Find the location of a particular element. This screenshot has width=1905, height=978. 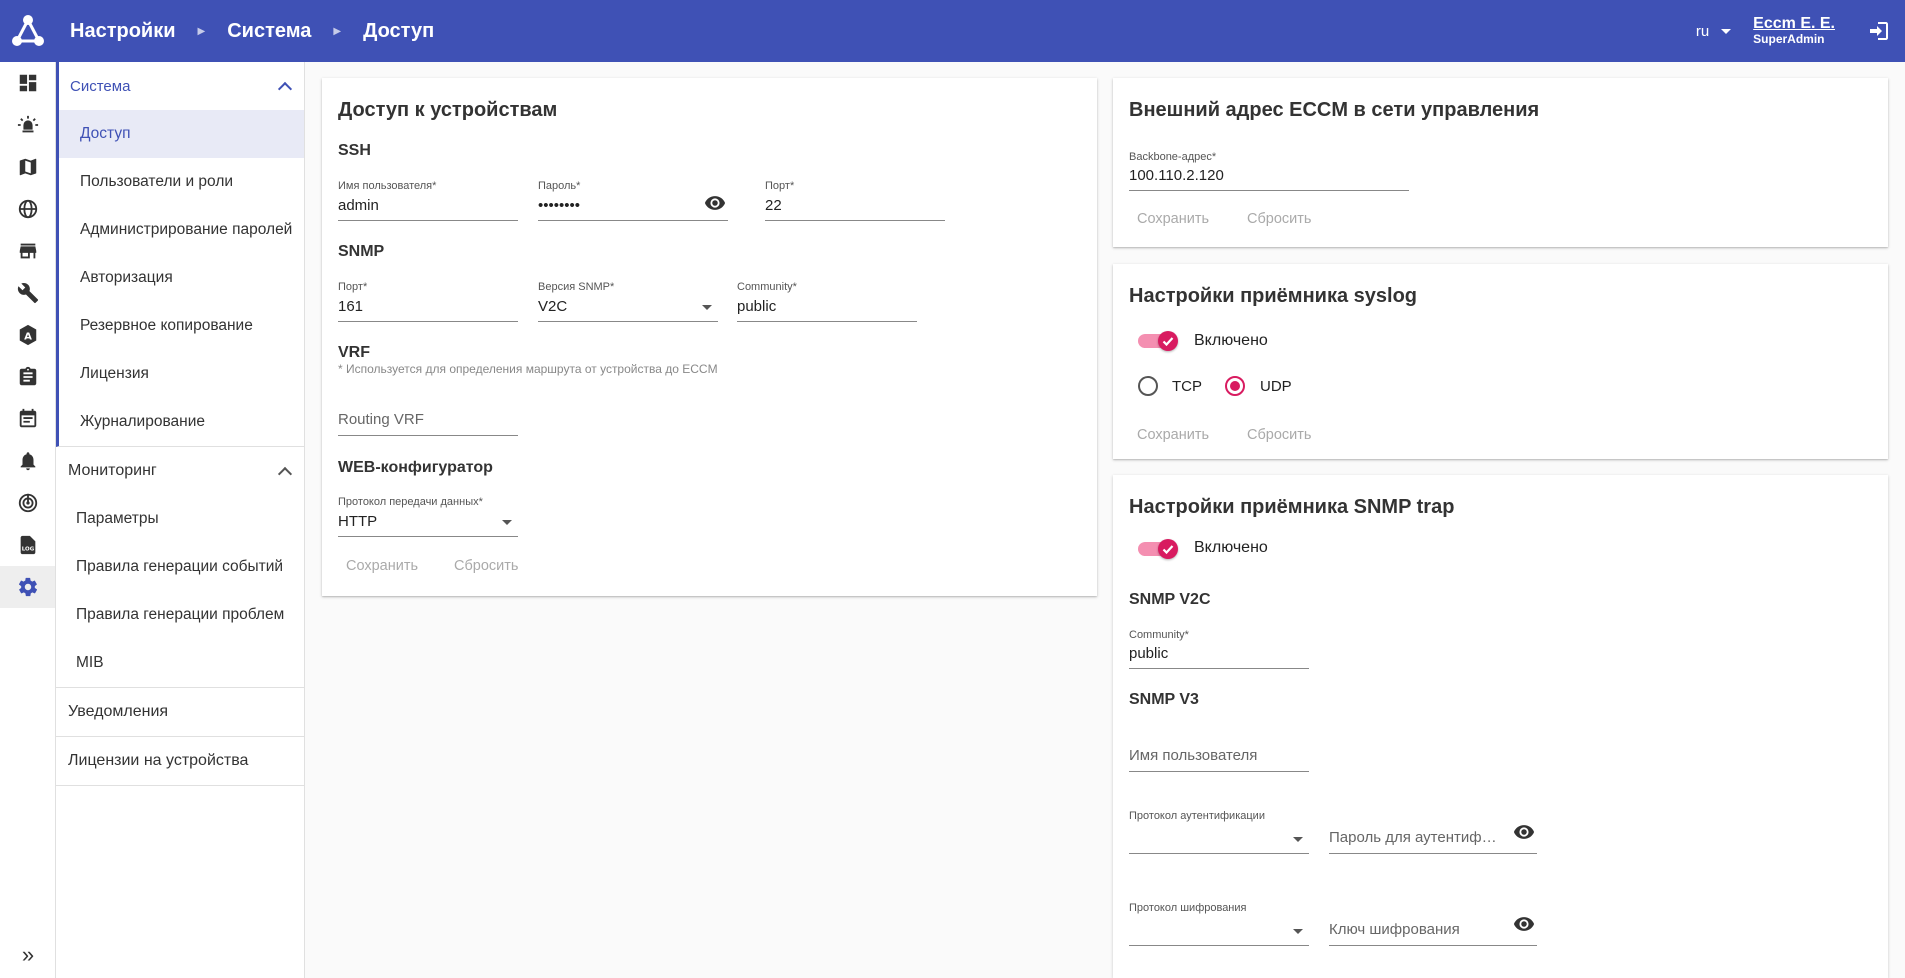

sidebar-group-label: Лицензии на устройства is located at coordinates (158, 760).